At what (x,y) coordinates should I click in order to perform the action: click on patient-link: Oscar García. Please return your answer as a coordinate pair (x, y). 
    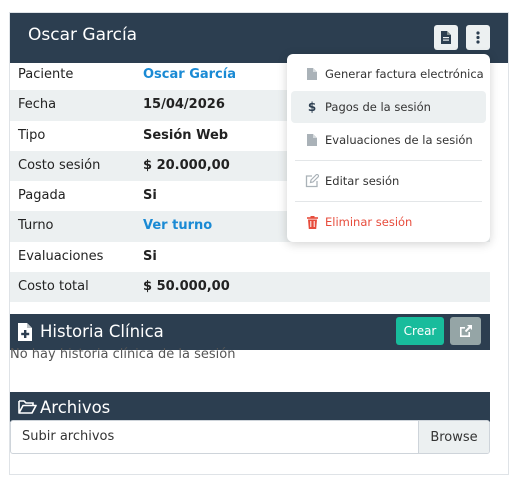
    Looking at the image, I should click on (189, 74).